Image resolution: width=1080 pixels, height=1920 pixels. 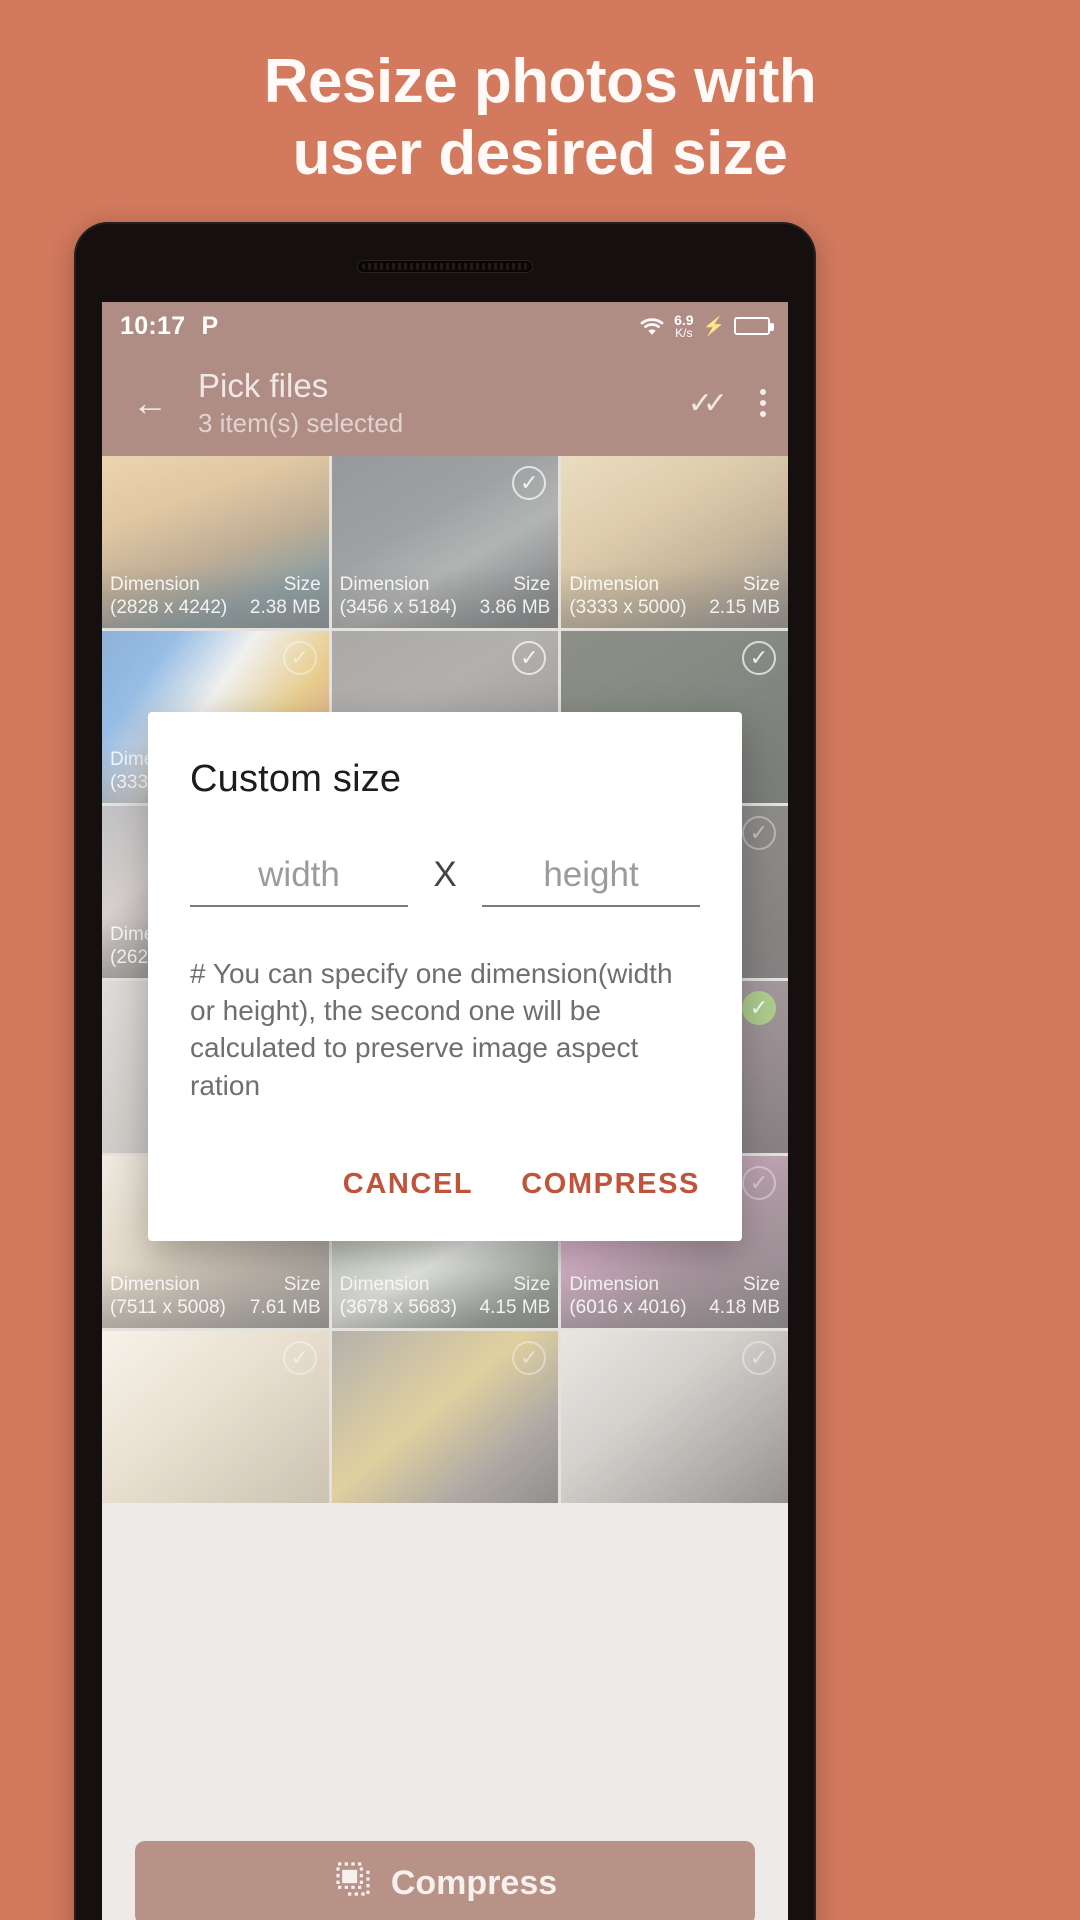 What do you see at coordinates (296, 779) in the screenshot?
I see `dialog-title: Custom size` at bounding box center [296, 779].